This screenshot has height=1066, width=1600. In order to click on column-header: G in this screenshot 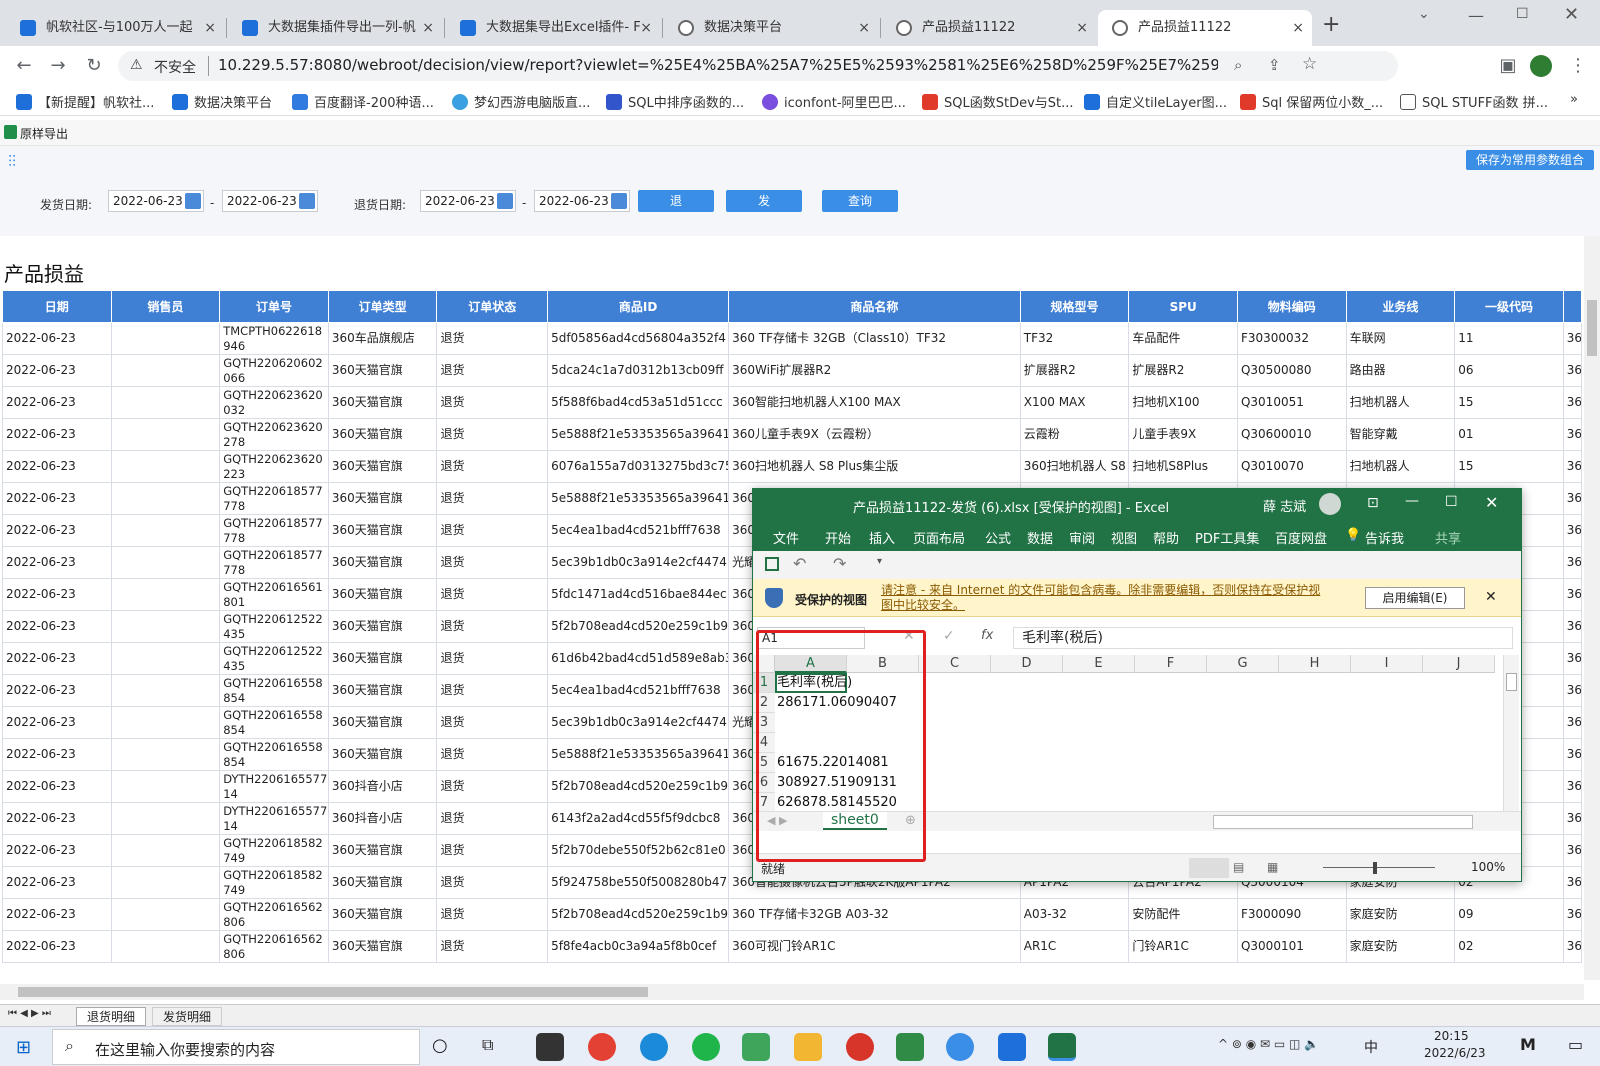, I will do `click(1243, 664)`.